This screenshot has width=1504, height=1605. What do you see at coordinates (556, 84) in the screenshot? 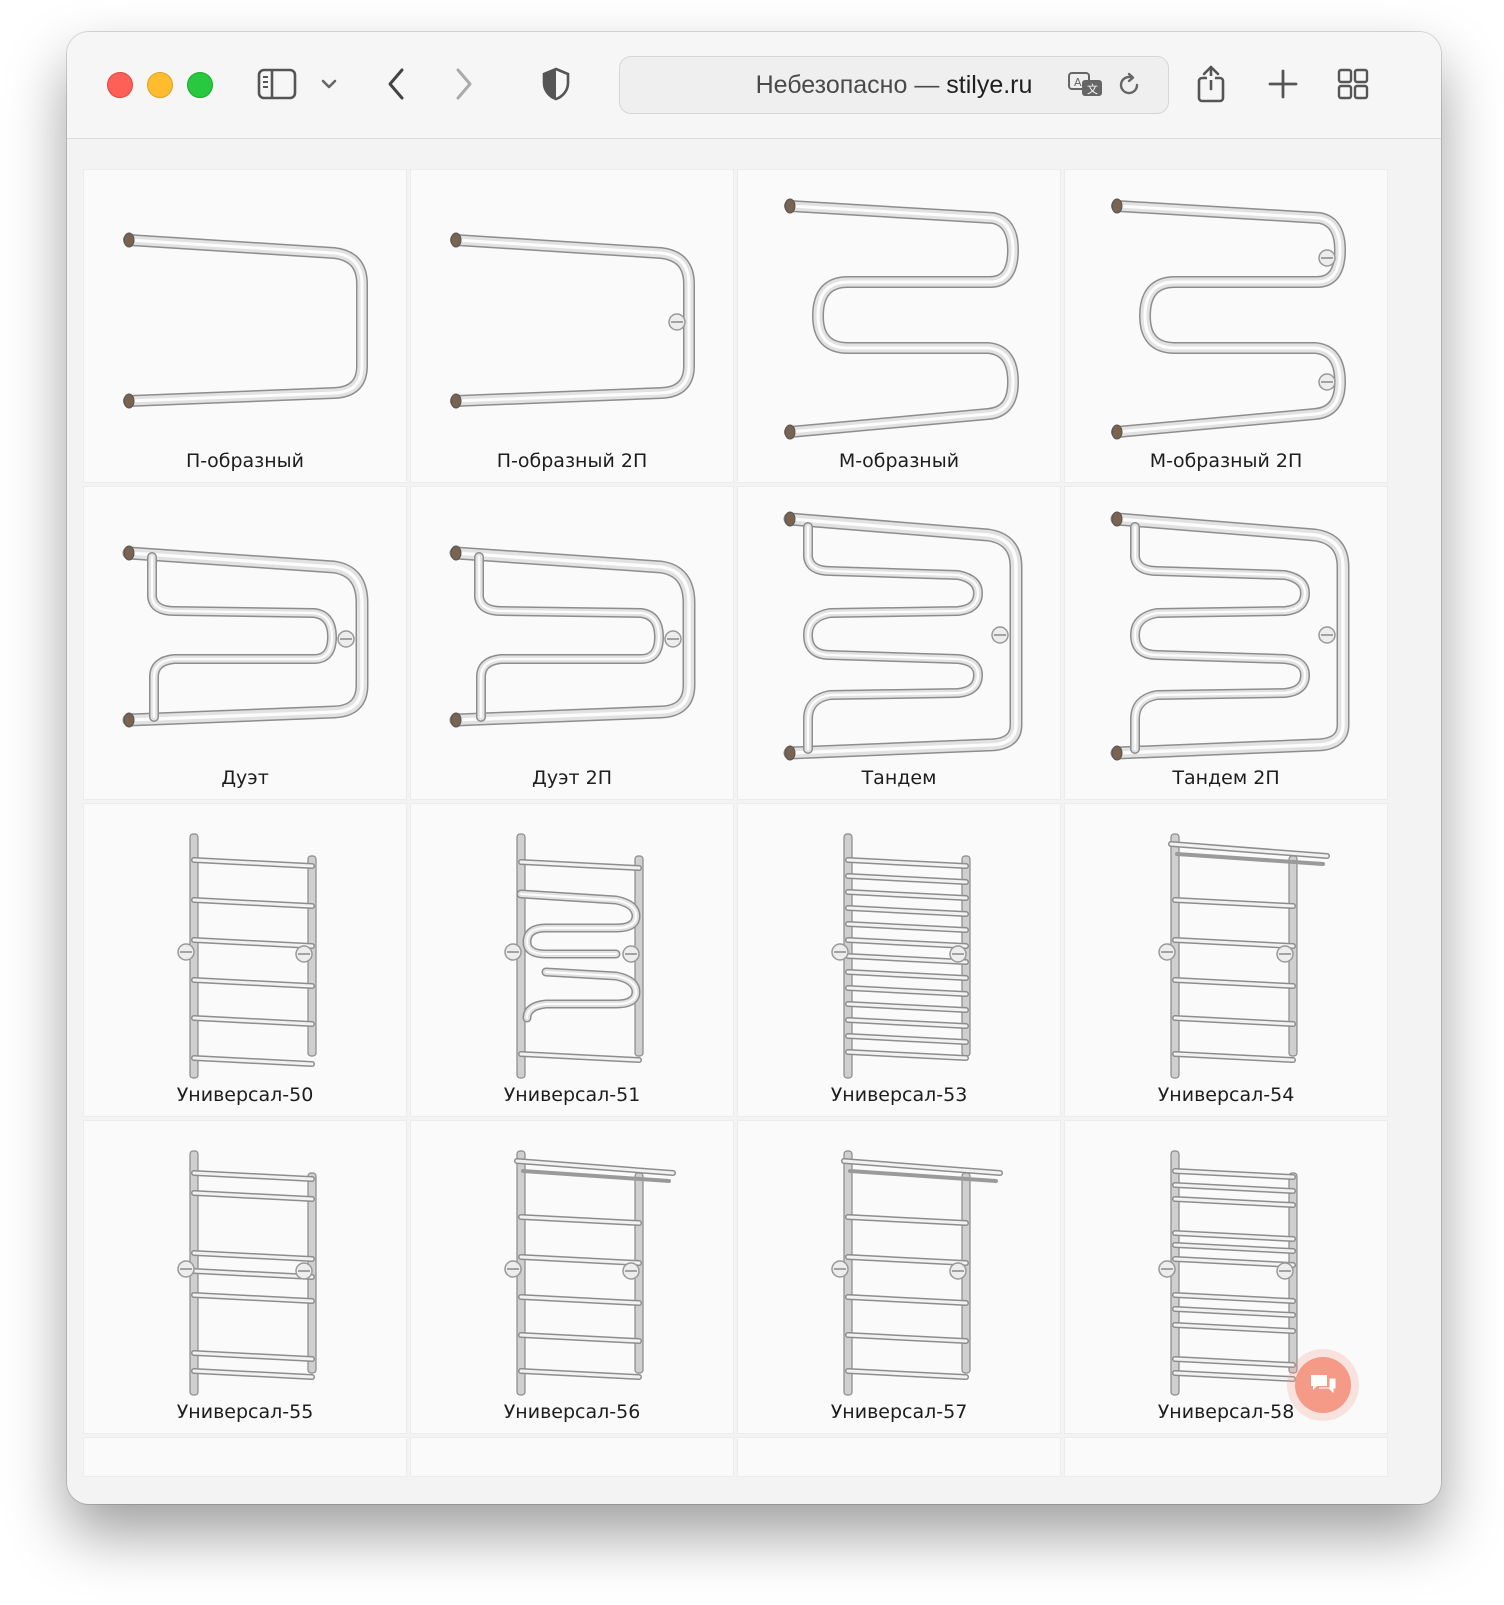
I see `shield-icon` at bounding box center [556, 84].